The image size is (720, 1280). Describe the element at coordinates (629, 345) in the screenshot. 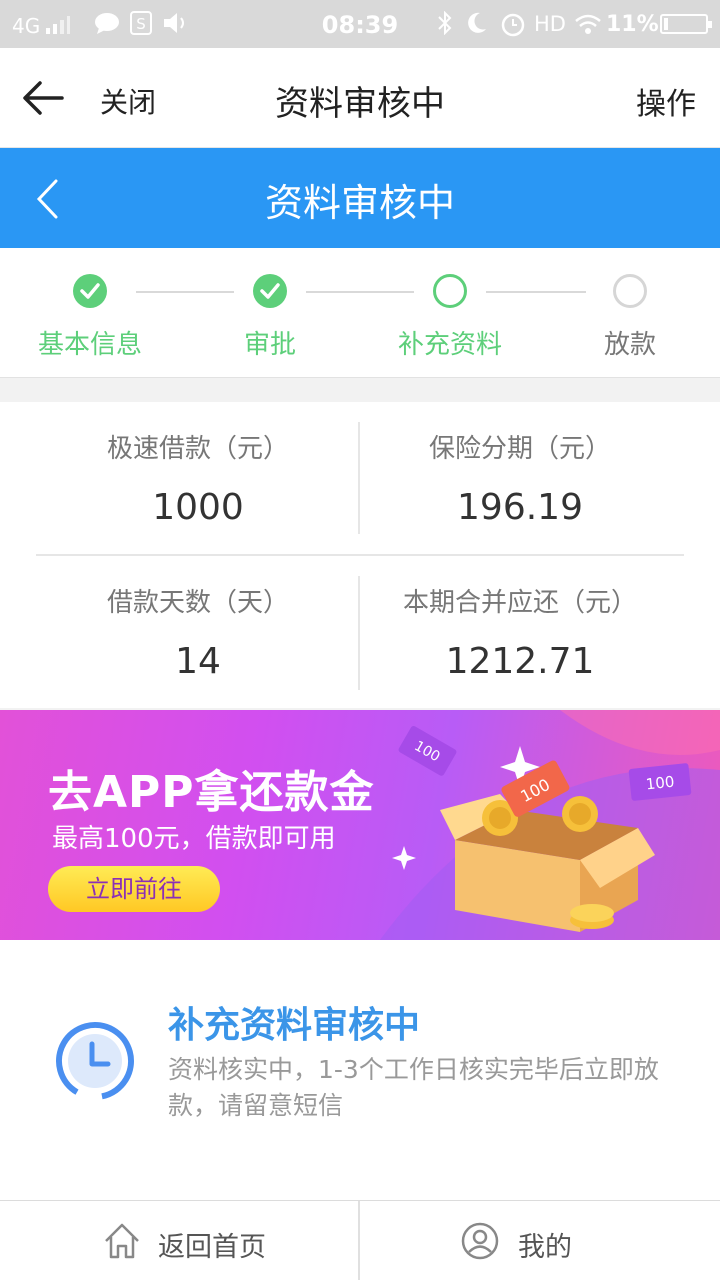

I see `step-label-disburse: 放款` at that location.